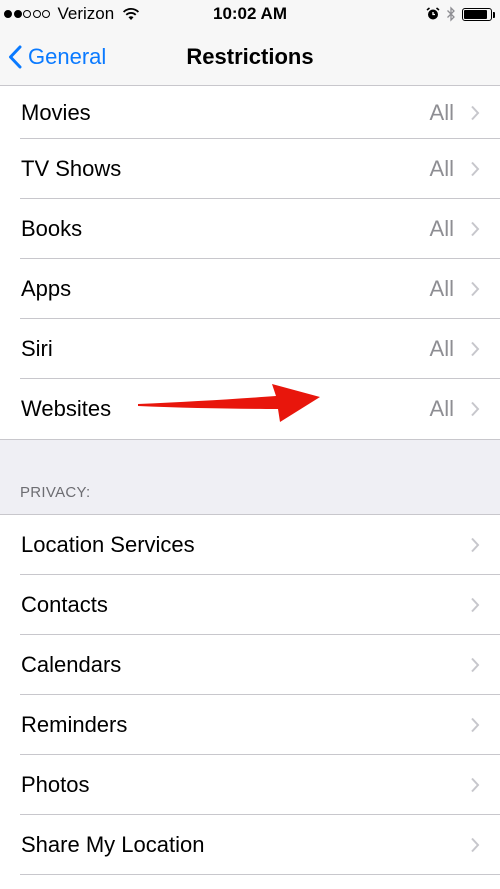 The width and height of the screenshot is (500, 889). What do you see at coordinates (71, 168) in the screenshot?
I see `row-label: TV Shows` at bounding box center [71, 168].